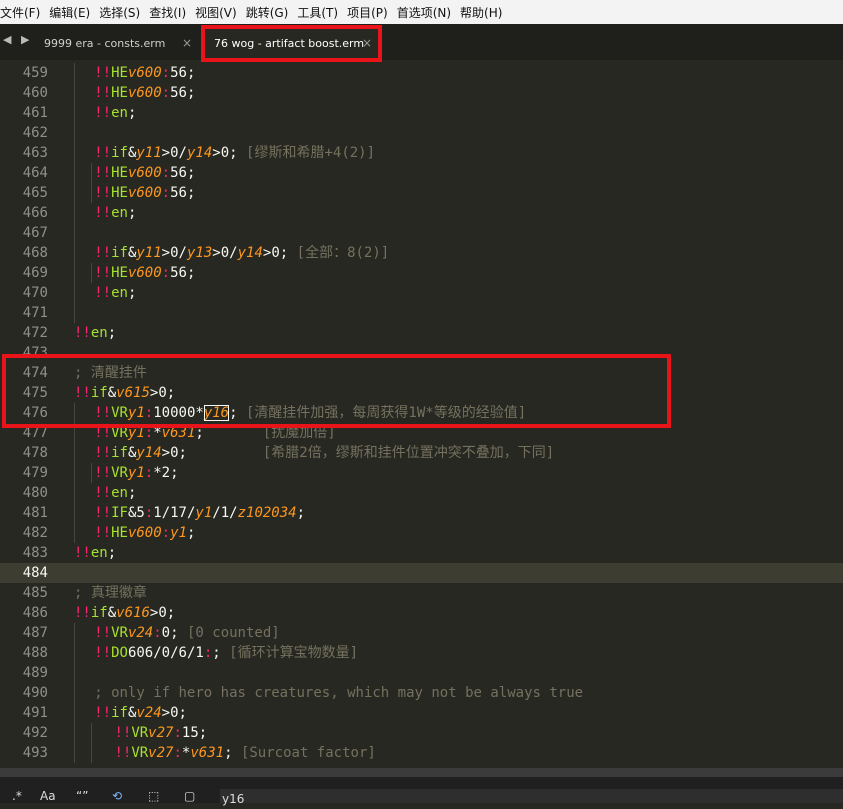 The width and height of the screenshot is (843, 809). I want to click on menu-find: 查找(I), so click(170, 12).